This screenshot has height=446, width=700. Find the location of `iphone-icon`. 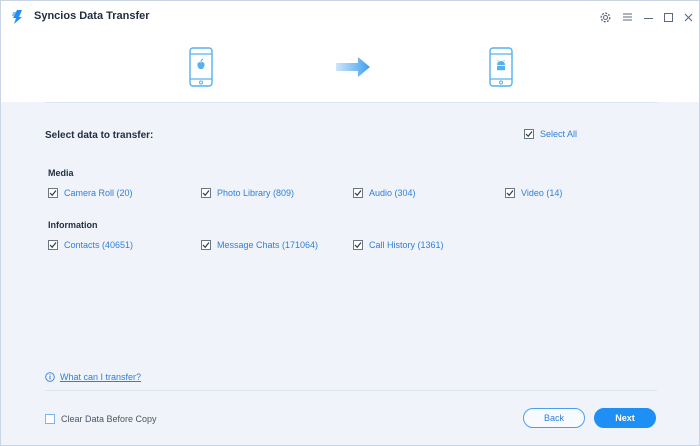

iphone-icon is located at coordinates (201, 67).